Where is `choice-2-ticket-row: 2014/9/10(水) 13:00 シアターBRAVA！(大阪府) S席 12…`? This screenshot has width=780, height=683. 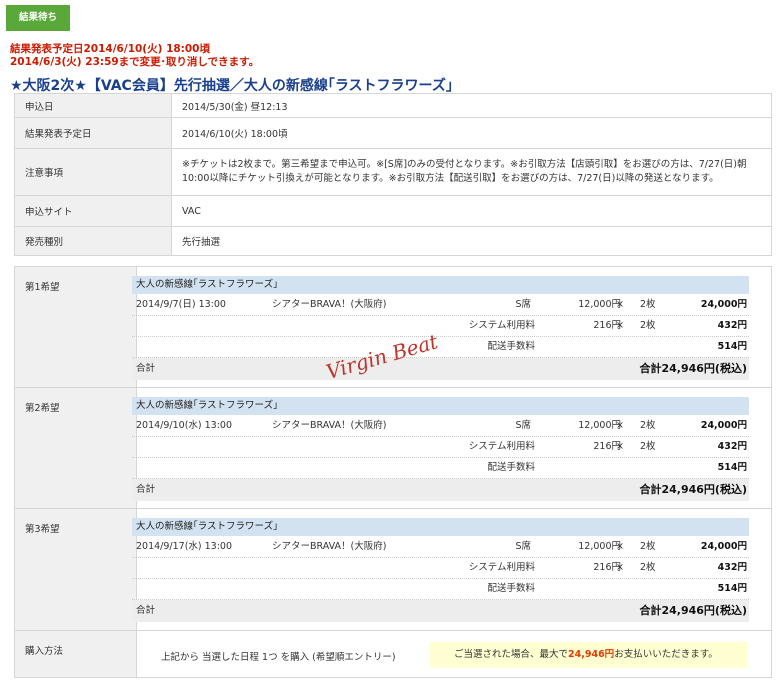
choice-2-ticket-row: 2014/9/10(水) 13:00 シアターBRAVA！(大阪府) S席 12… is located at coordinates (440, 426).